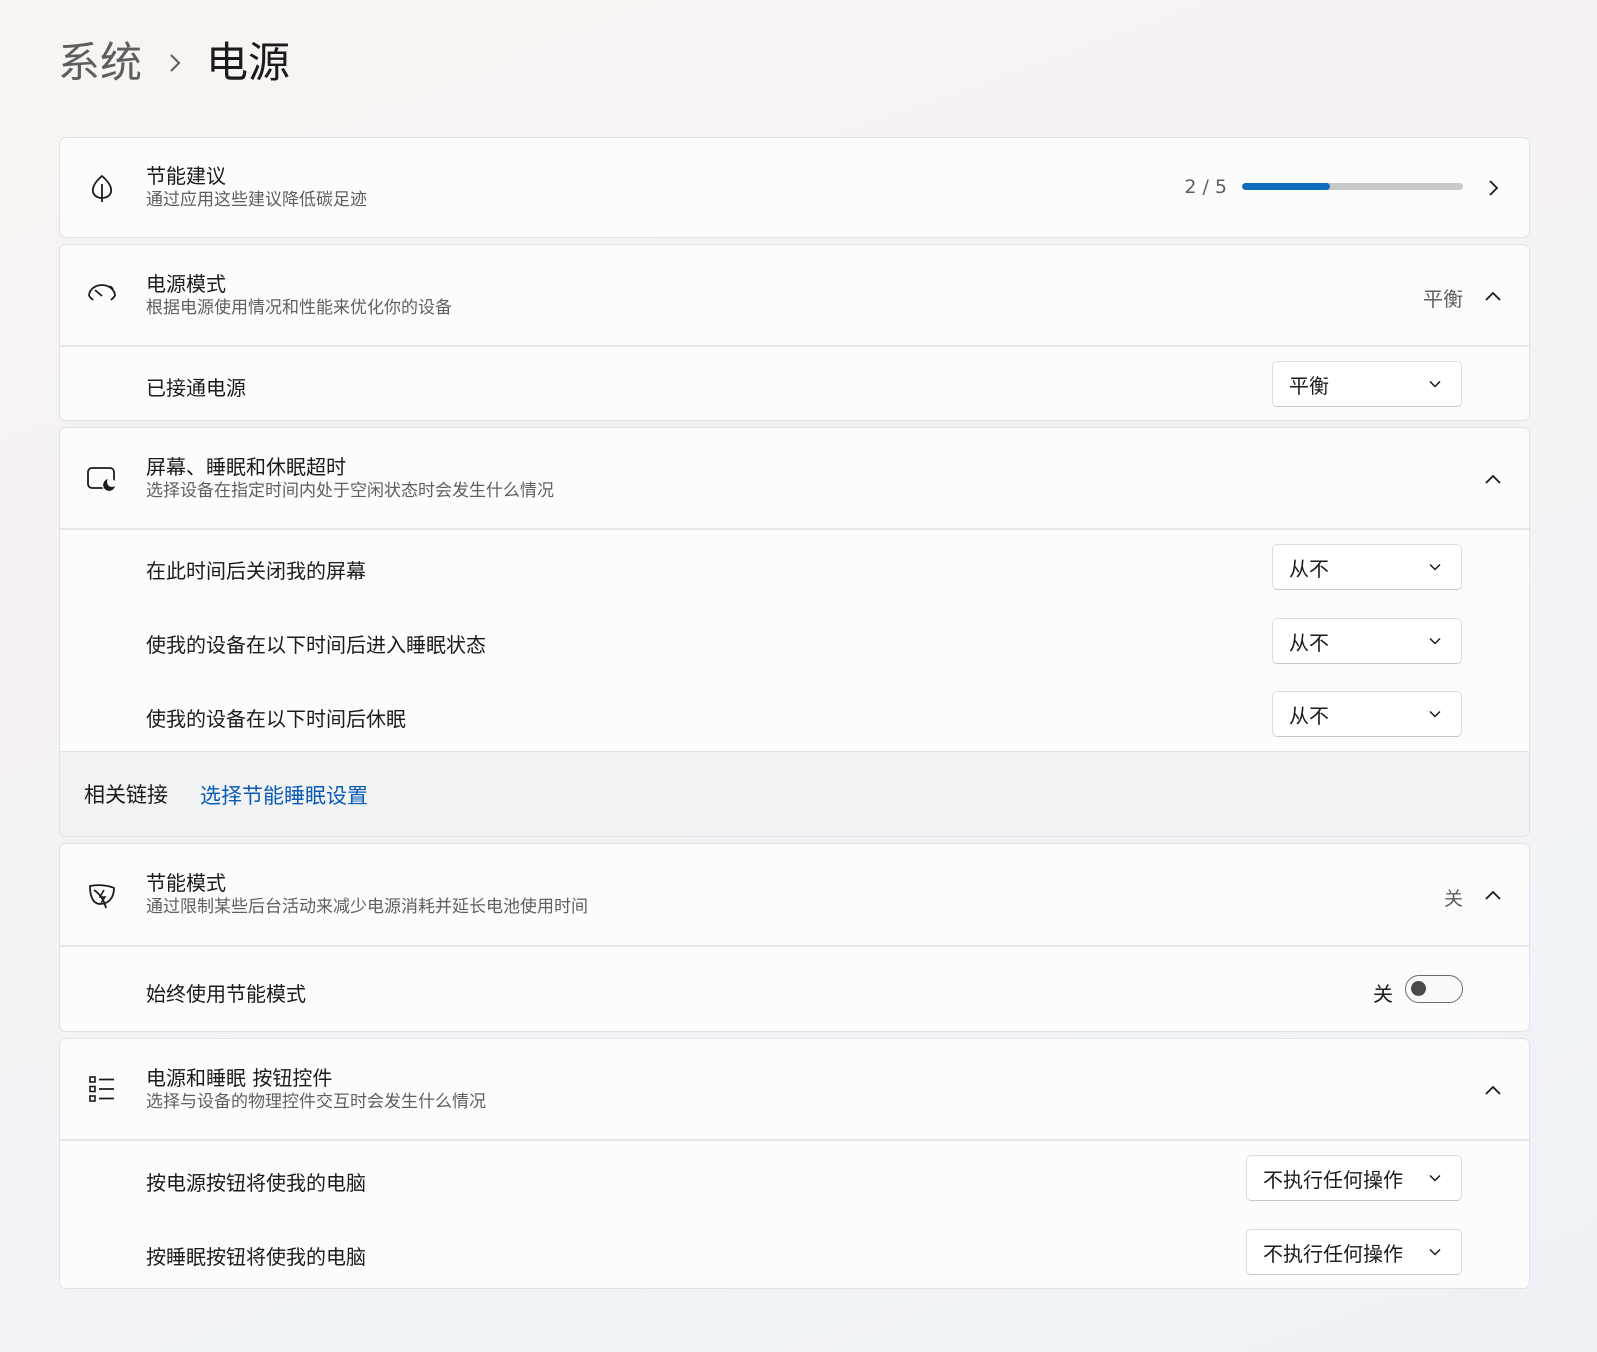 This screenshot has width=1597, height=1352. I want to click on screen-sleep-header: 屏幕、睡眠和休眠超时 选择设备在指定时间内处于空闲状态时会发生什么情况, so click(794, 478).